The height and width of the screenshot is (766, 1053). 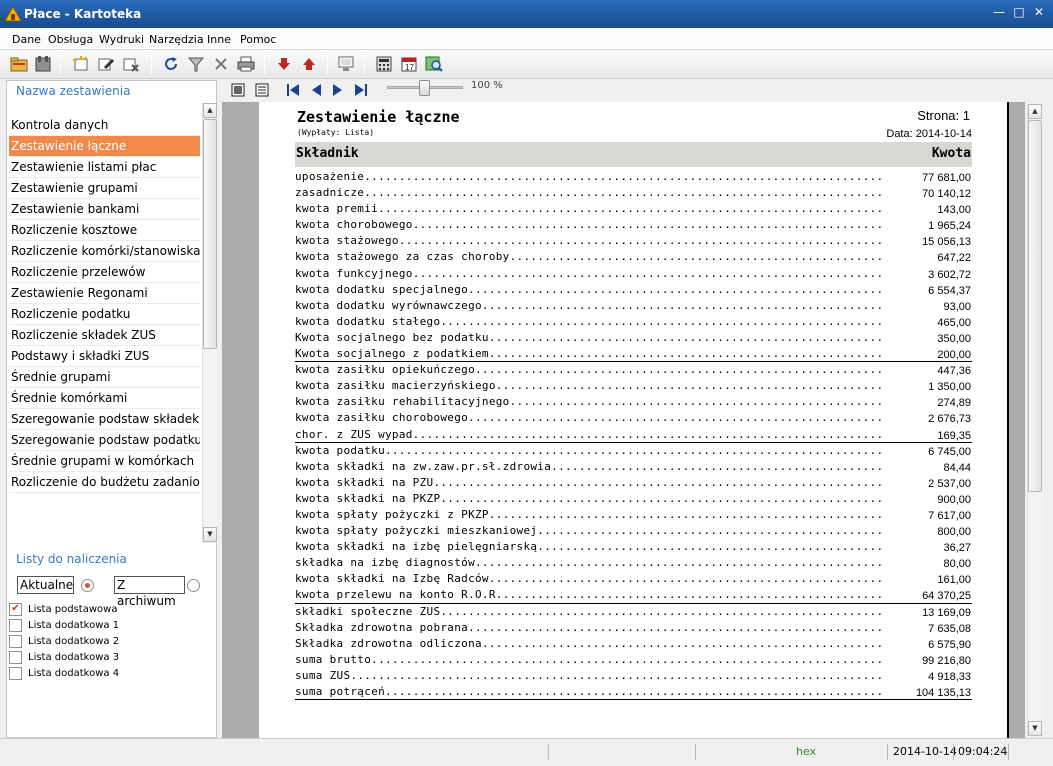 I want to click on list-item-label: Lista dodatkowa 1, so click(x=74, y=625).